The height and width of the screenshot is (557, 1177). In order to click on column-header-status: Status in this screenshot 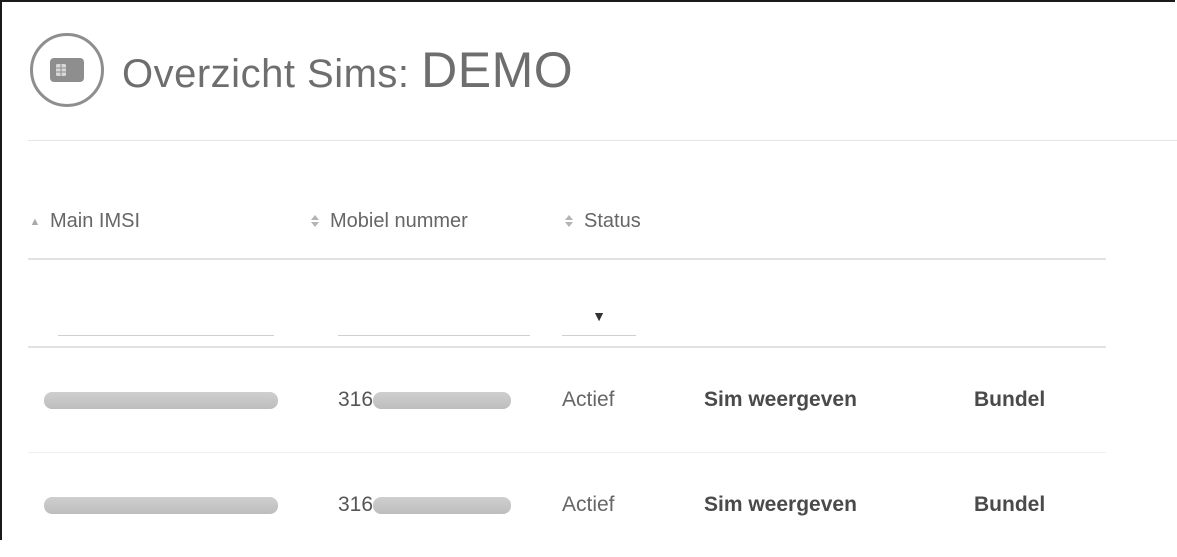, I will do `click(623, 222)`.